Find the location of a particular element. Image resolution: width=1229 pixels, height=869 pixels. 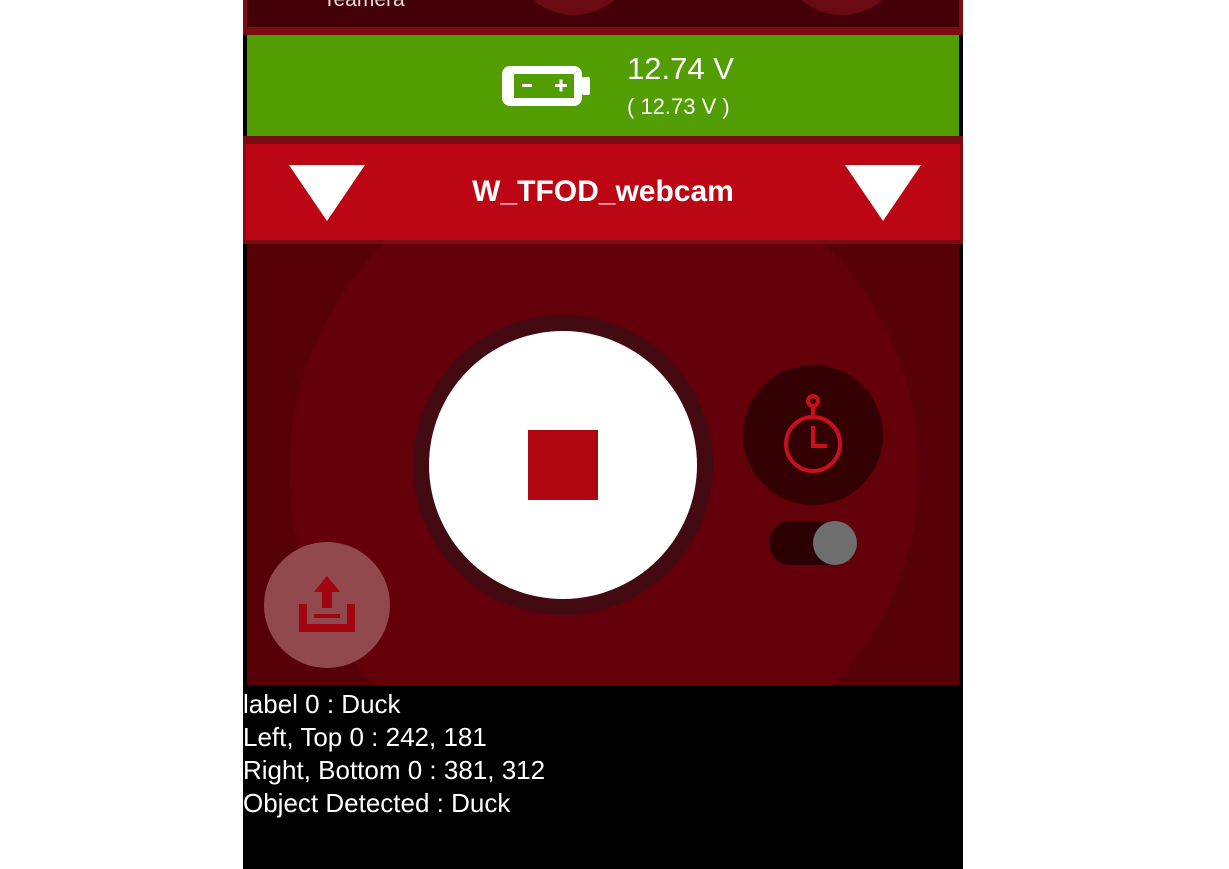

opmode-selector: W_TFOD_webcam is located at coordinates (603, 194).